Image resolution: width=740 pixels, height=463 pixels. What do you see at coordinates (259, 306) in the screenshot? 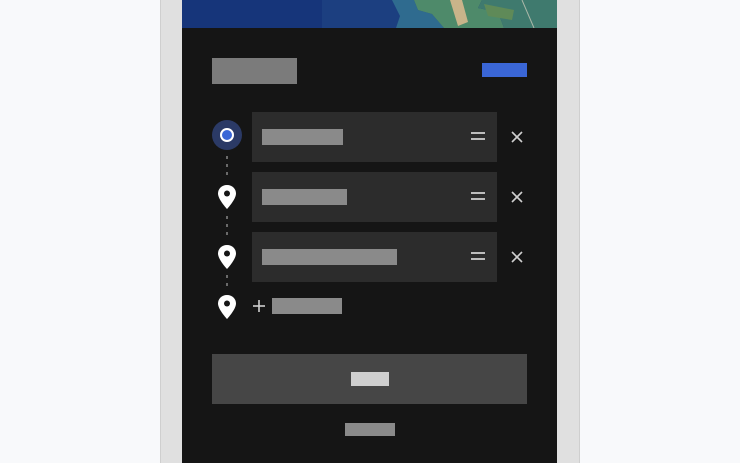
I see `plus-icon` at bounding box center [259, 306].